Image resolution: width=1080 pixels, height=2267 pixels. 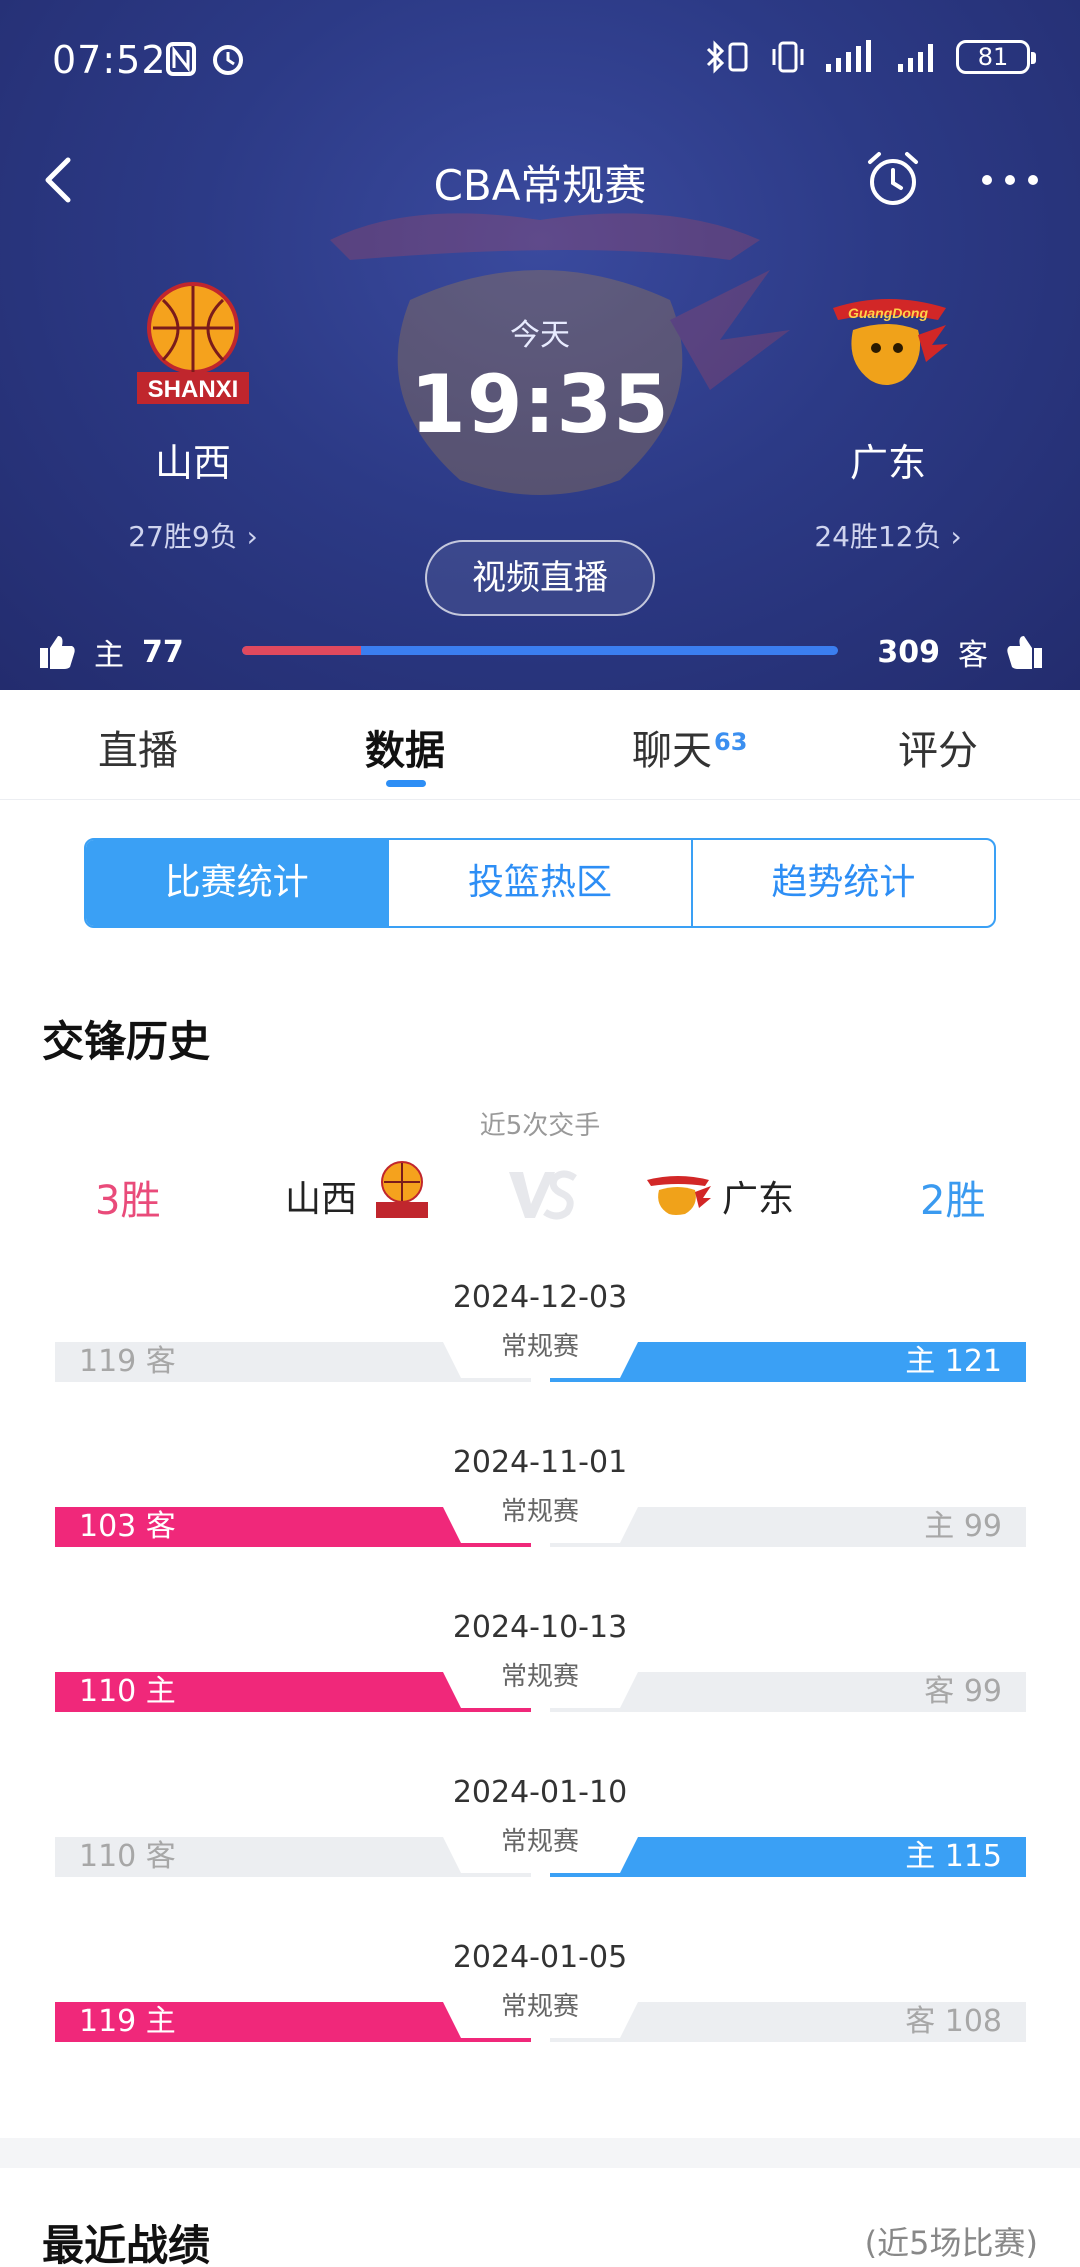 I want to click on guangdong-logo-icon: GuangDong, so click(x=890, y=342).